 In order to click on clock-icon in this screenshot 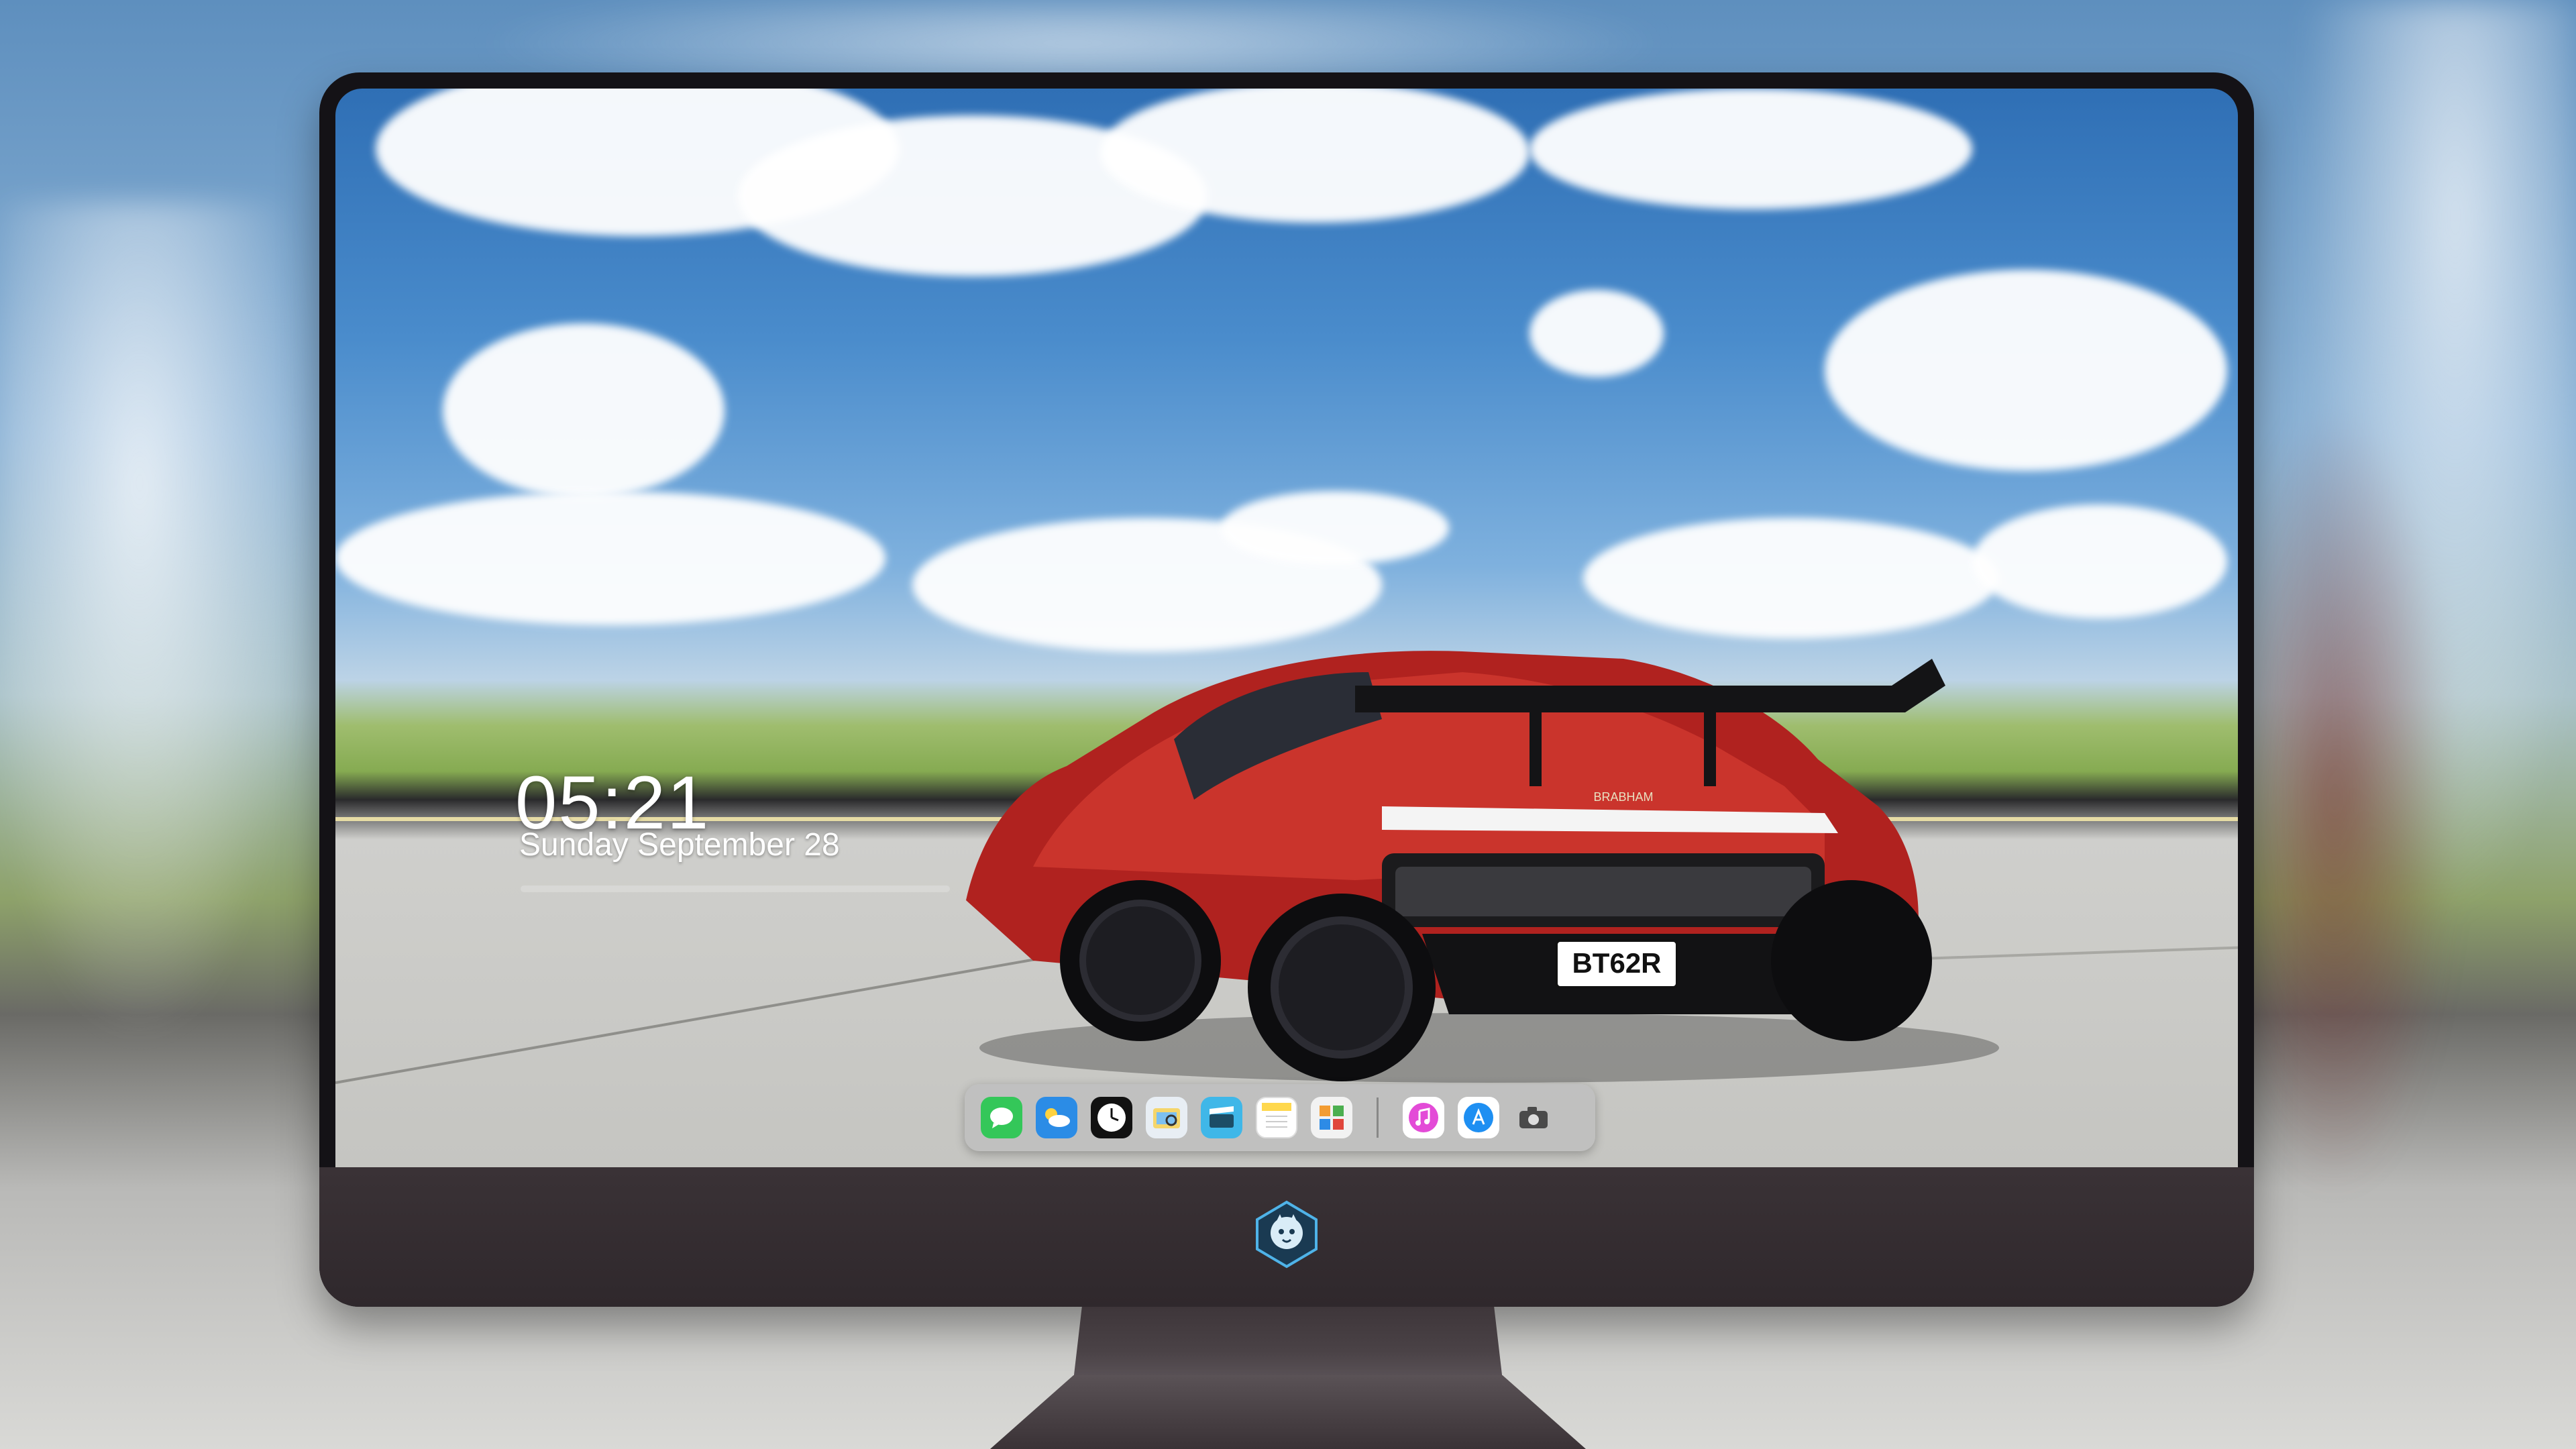, I will do `click(1111, 1117)`.